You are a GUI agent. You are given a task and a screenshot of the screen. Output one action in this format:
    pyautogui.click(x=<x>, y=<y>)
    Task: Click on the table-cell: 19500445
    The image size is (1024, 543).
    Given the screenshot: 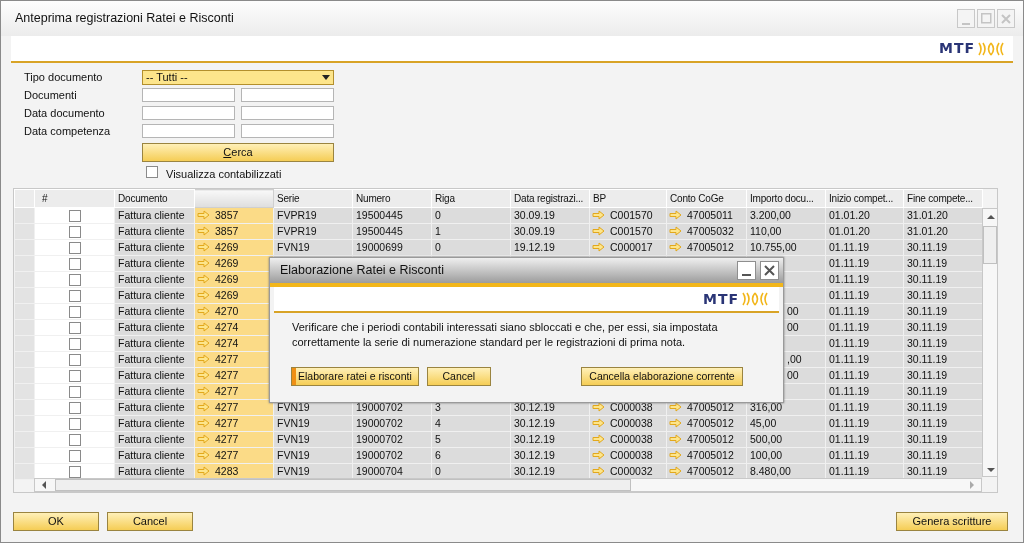 What is the action you would take?
    pyautogui.click(x=379, y=215)
    